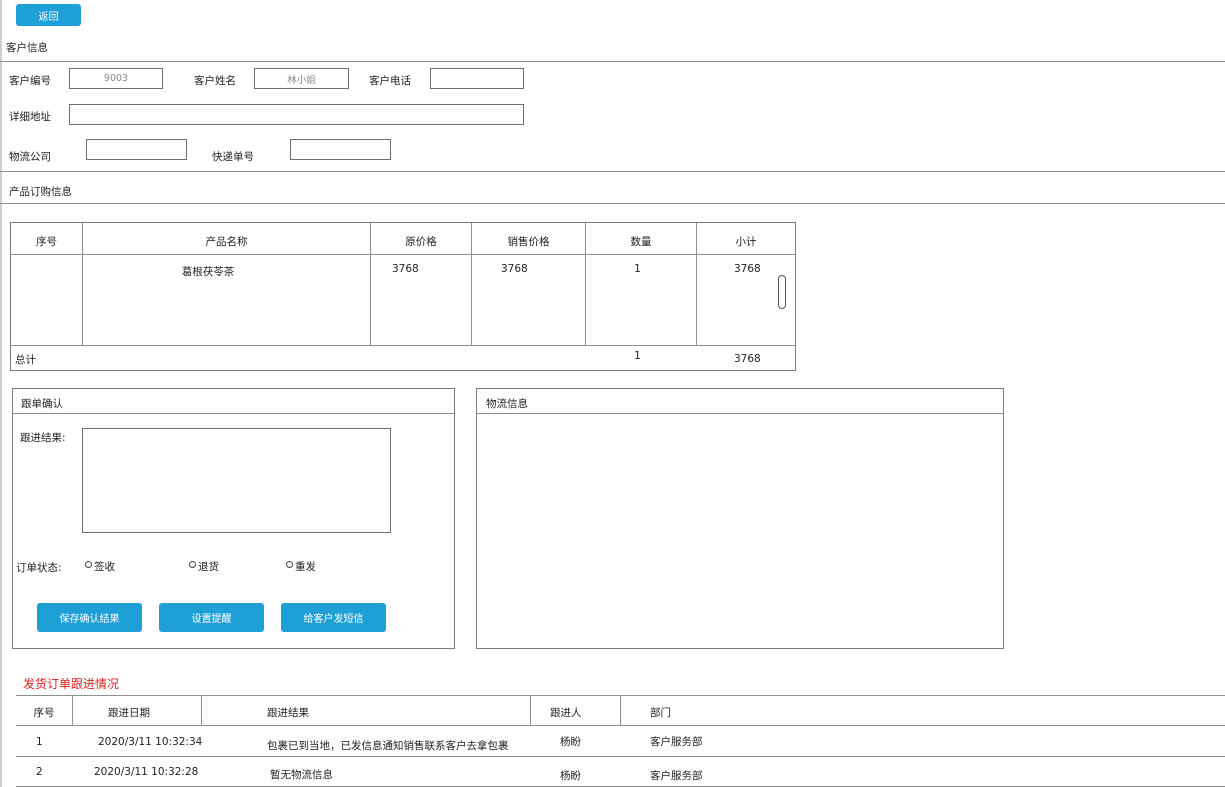 Image resolution: width=1225 pixels, height=787 pixels. Describe the element at coordinates (146, 772) in the screenshot. I see `history-row-date: 2020/3/11 10:32:28` at that location.